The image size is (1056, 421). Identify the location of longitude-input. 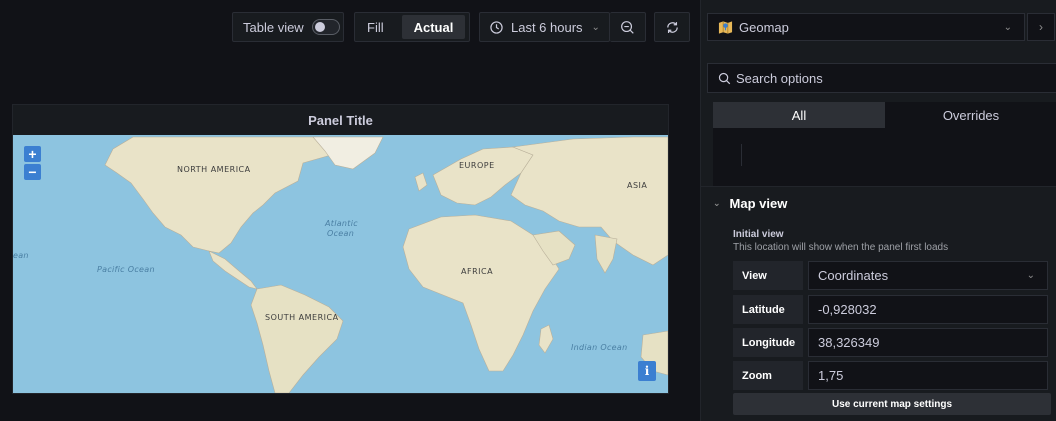
(918, 342).